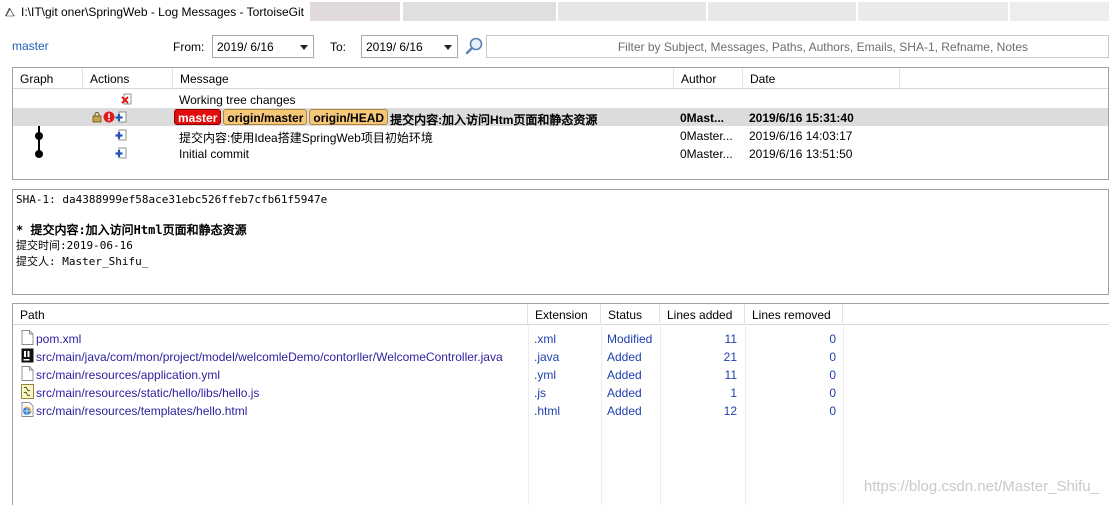 Image resolution: width=1109 pixels, height=505 pixels. What do you see at coordinates (198, 117) in the screenshot?
I see `branch-tag-local: master` at bounding box center [198, 117].